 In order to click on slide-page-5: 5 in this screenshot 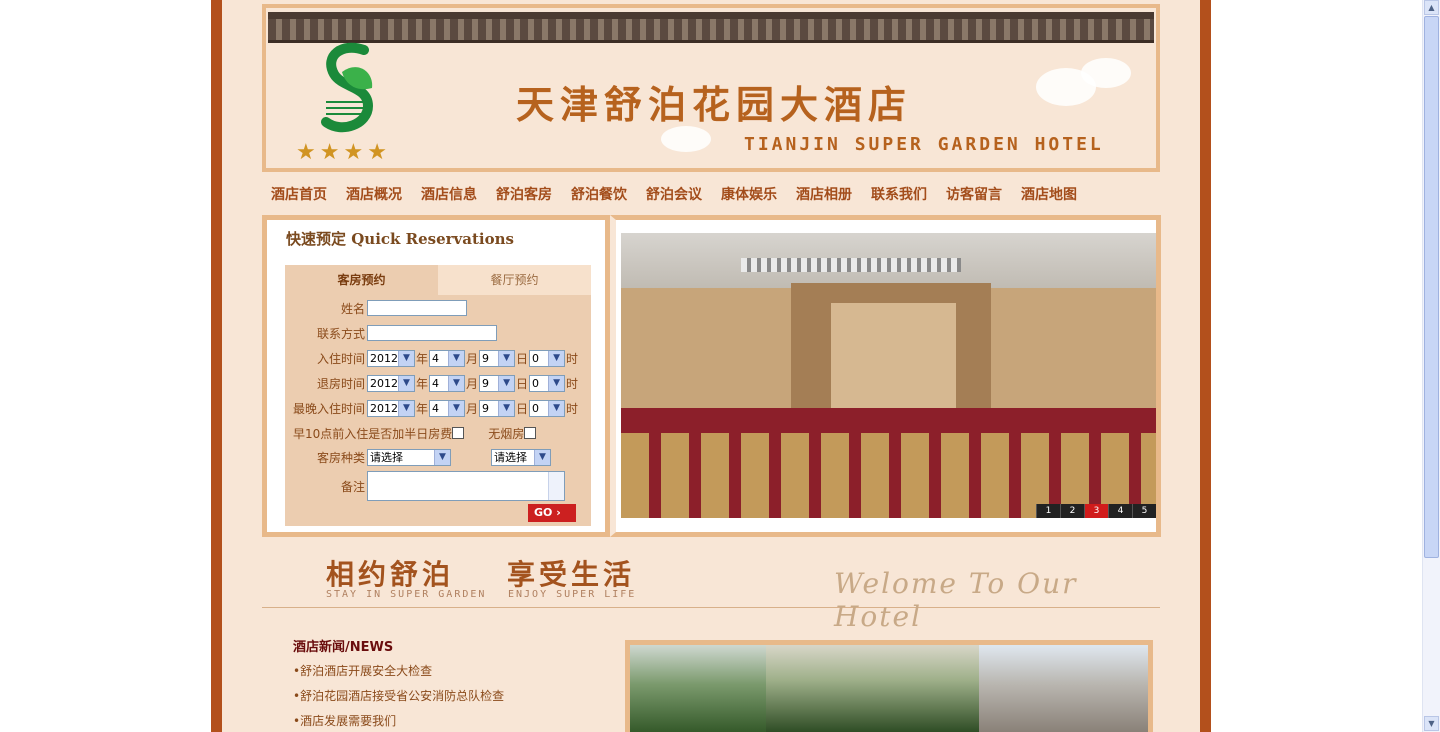, I will do `click(1144, 511)`.